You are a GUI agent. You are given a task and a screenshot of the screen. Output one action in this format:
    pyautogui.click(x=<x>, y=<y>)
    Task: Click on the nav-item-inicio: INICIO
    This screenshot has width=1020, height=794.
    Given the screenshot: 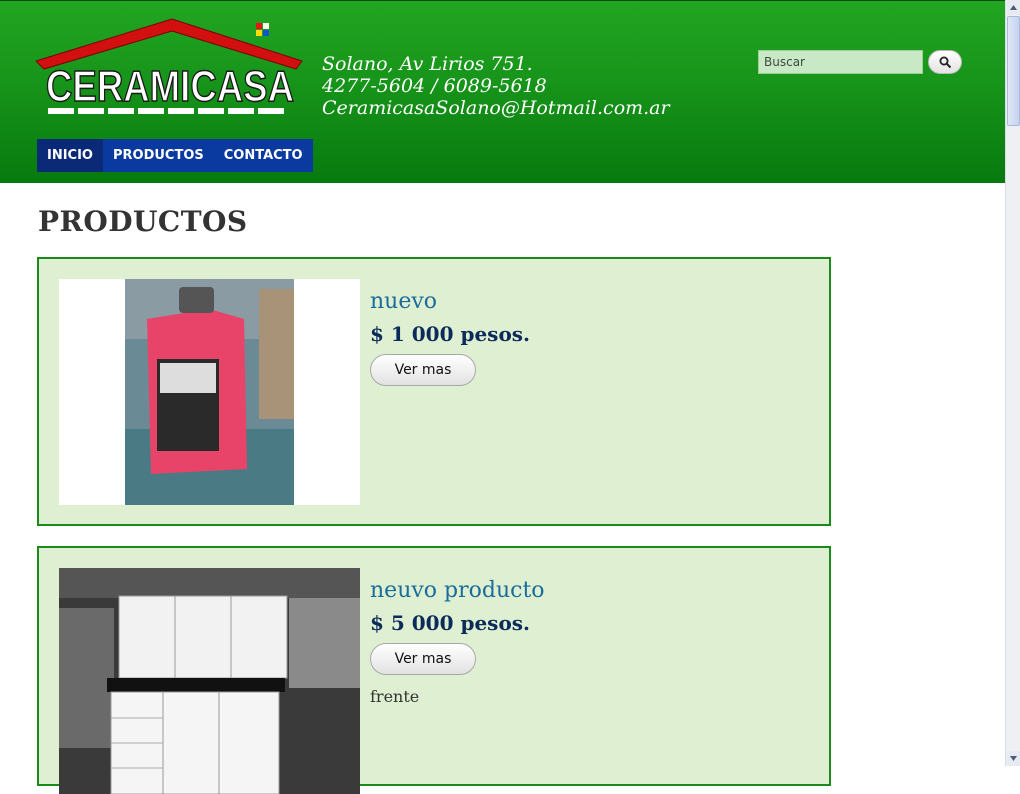 What is the action you would take?
    pyautogui.click(x=70, y=155)
    